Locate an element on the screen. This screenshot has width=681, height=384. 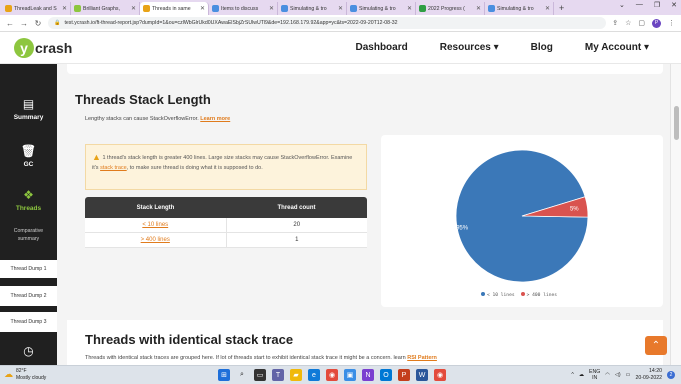
nav-blog: Blog is located at coordinates (542, 47).